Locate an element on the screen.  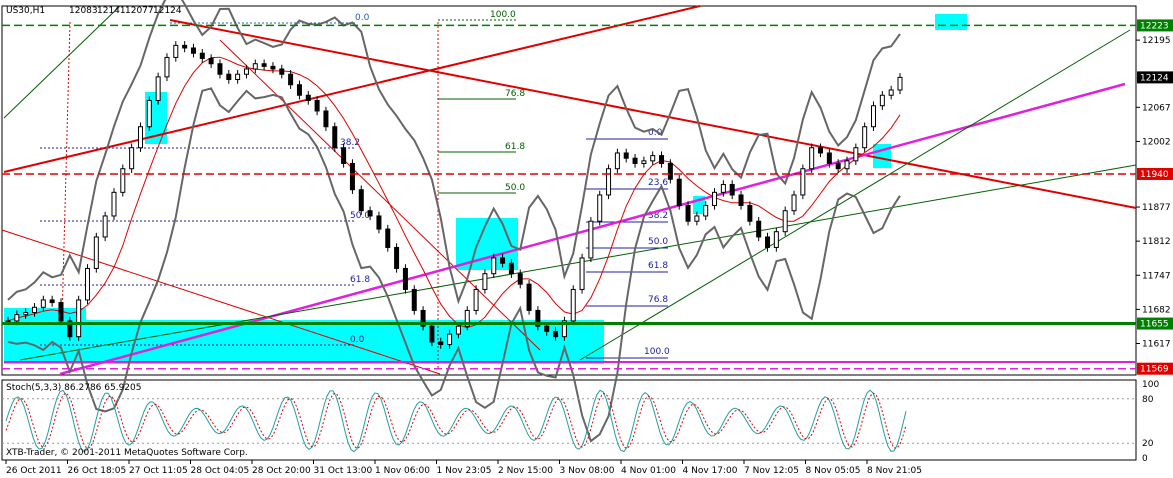
fib-label: 76.8 is located at coordinates (658, 300).